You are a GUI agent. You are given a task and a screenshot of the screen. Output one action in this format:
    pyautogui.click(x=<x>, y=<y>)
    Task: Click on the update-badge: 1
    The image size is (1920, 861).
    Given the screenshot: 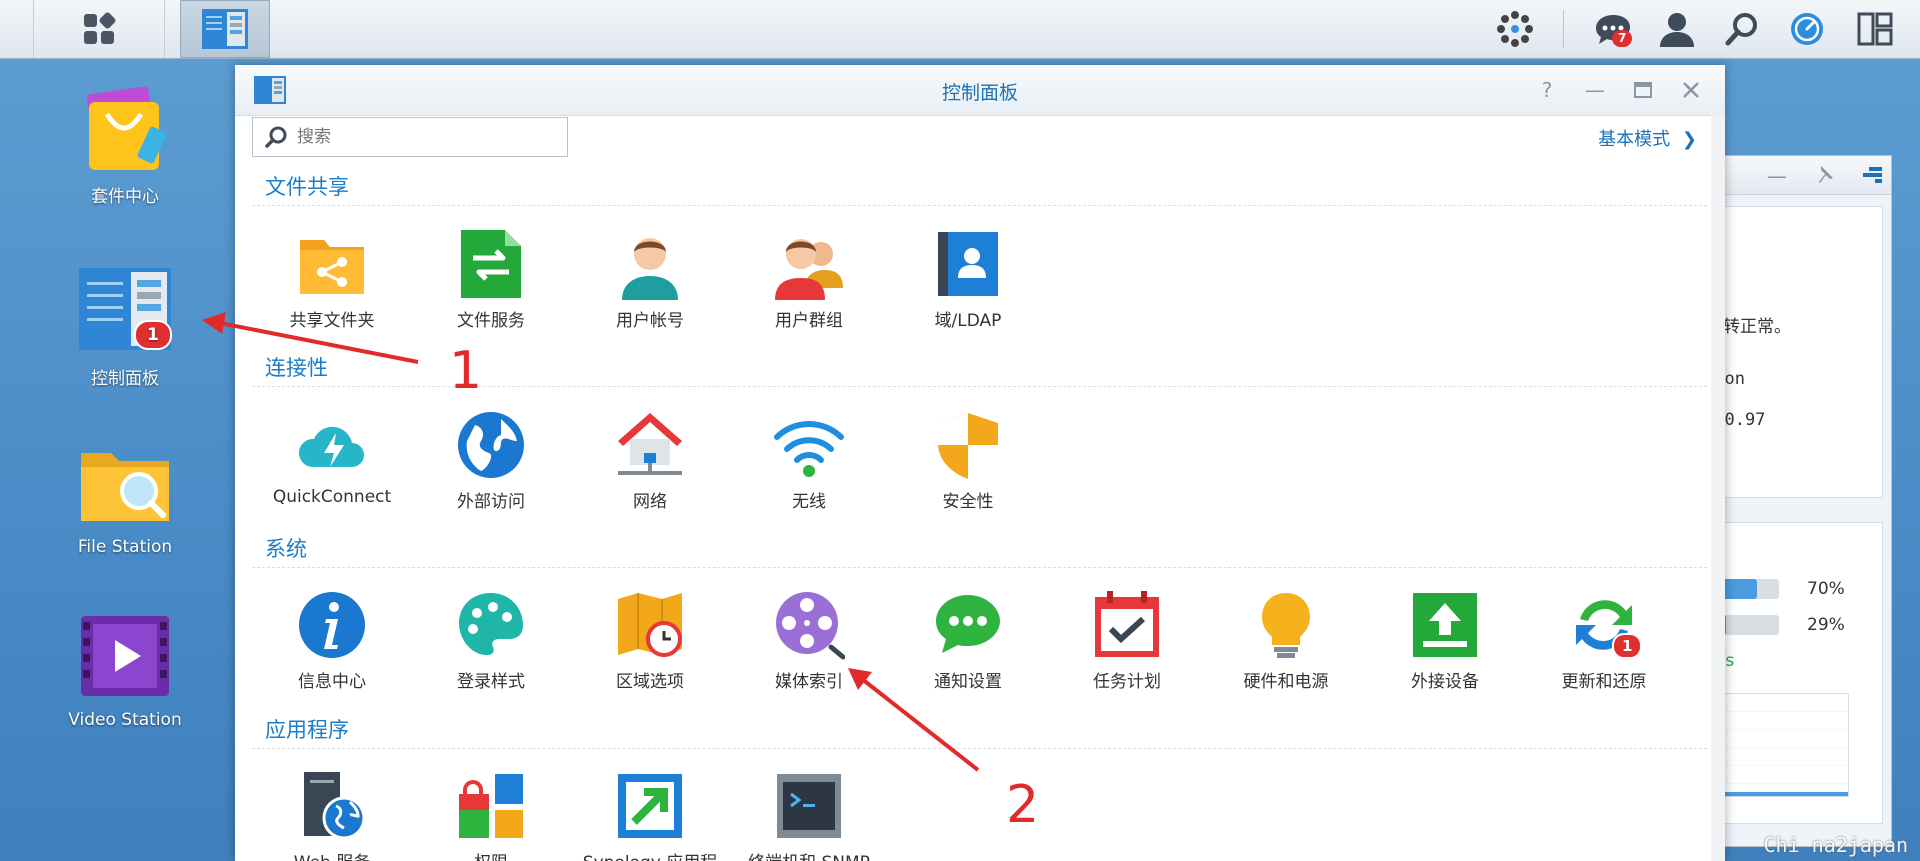 What is the action you would take?
    pyautogui.click(x=1627, y=646)
    